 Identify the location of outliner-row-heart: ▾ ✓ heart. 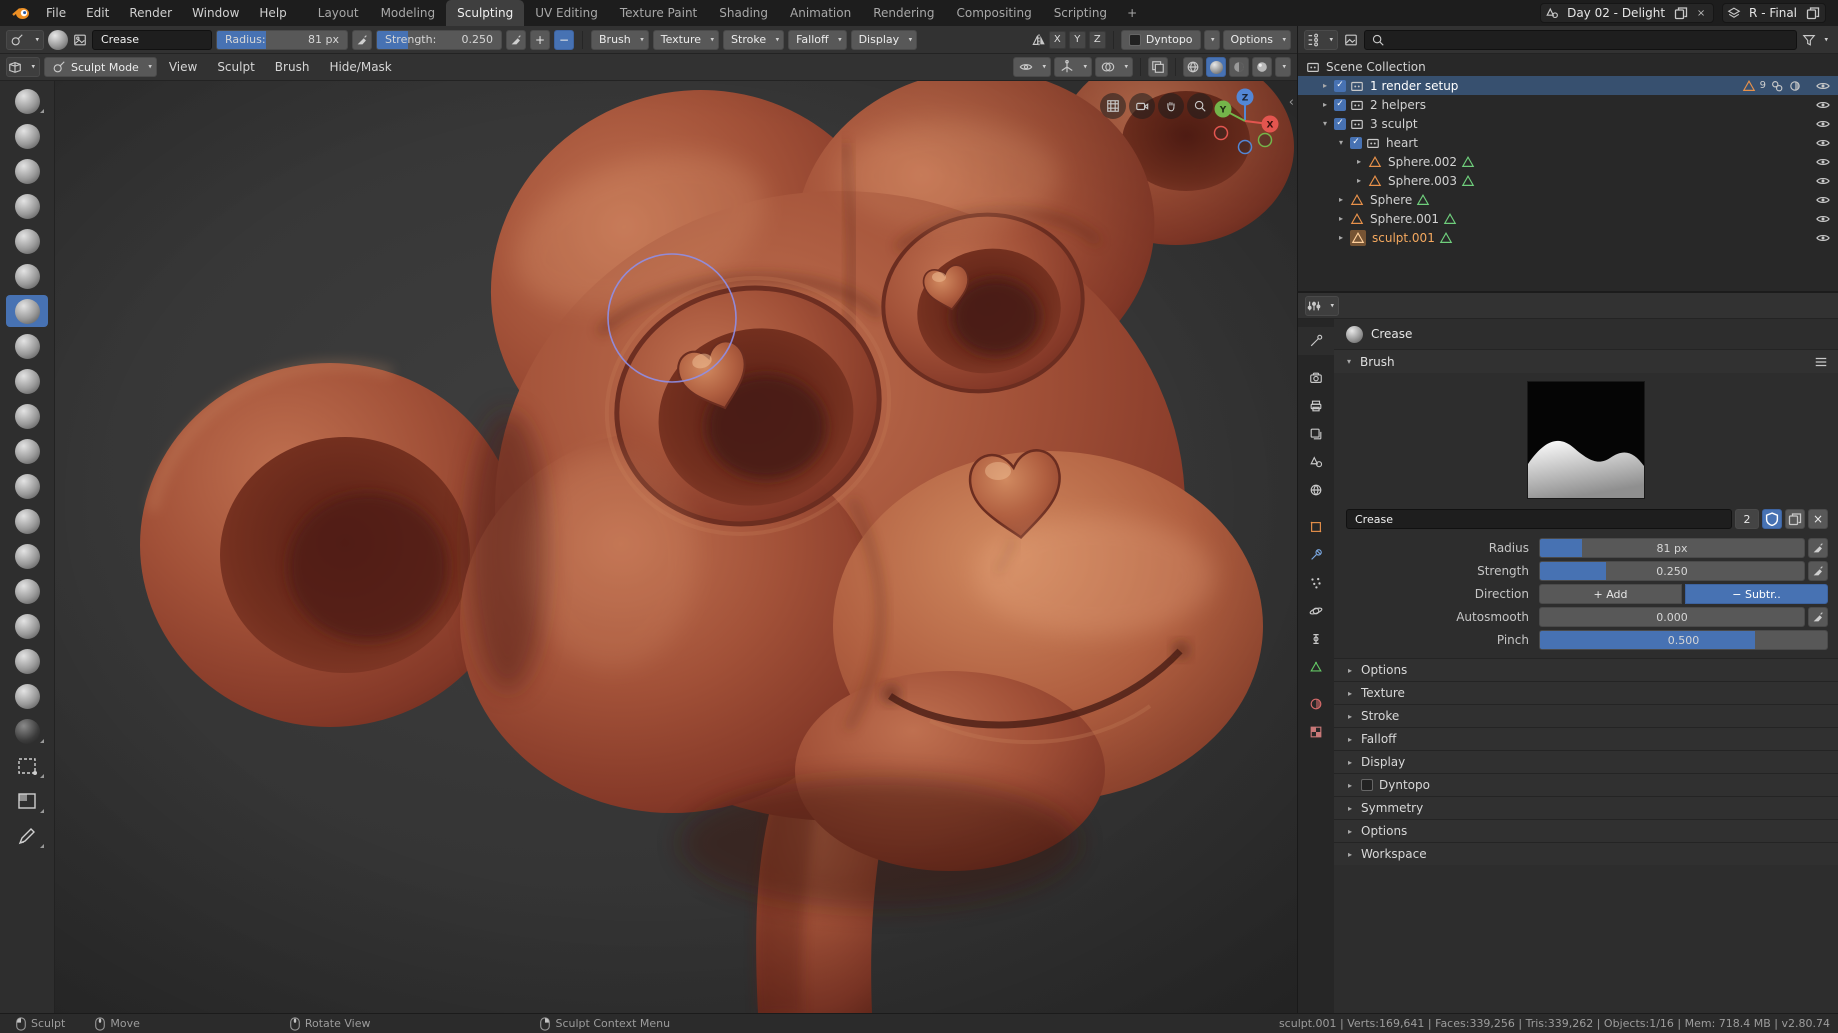
(1568, 142).